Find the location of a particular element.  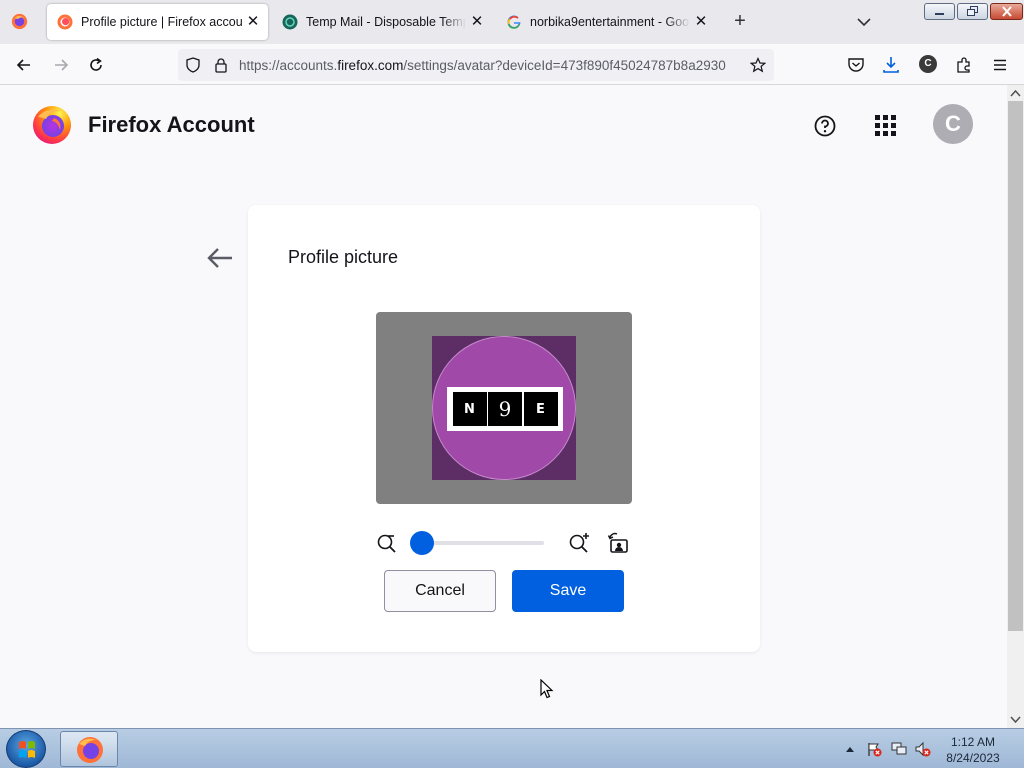

reload-icon is located at coordinates (96, 64).